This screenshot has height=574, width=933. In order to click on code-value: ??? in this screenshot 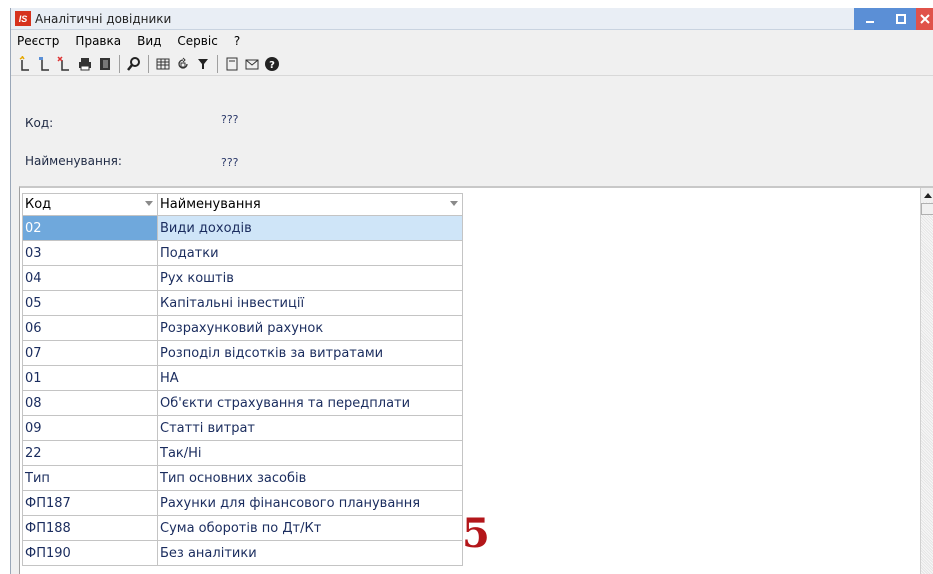, I will do `click(230, 119)`.